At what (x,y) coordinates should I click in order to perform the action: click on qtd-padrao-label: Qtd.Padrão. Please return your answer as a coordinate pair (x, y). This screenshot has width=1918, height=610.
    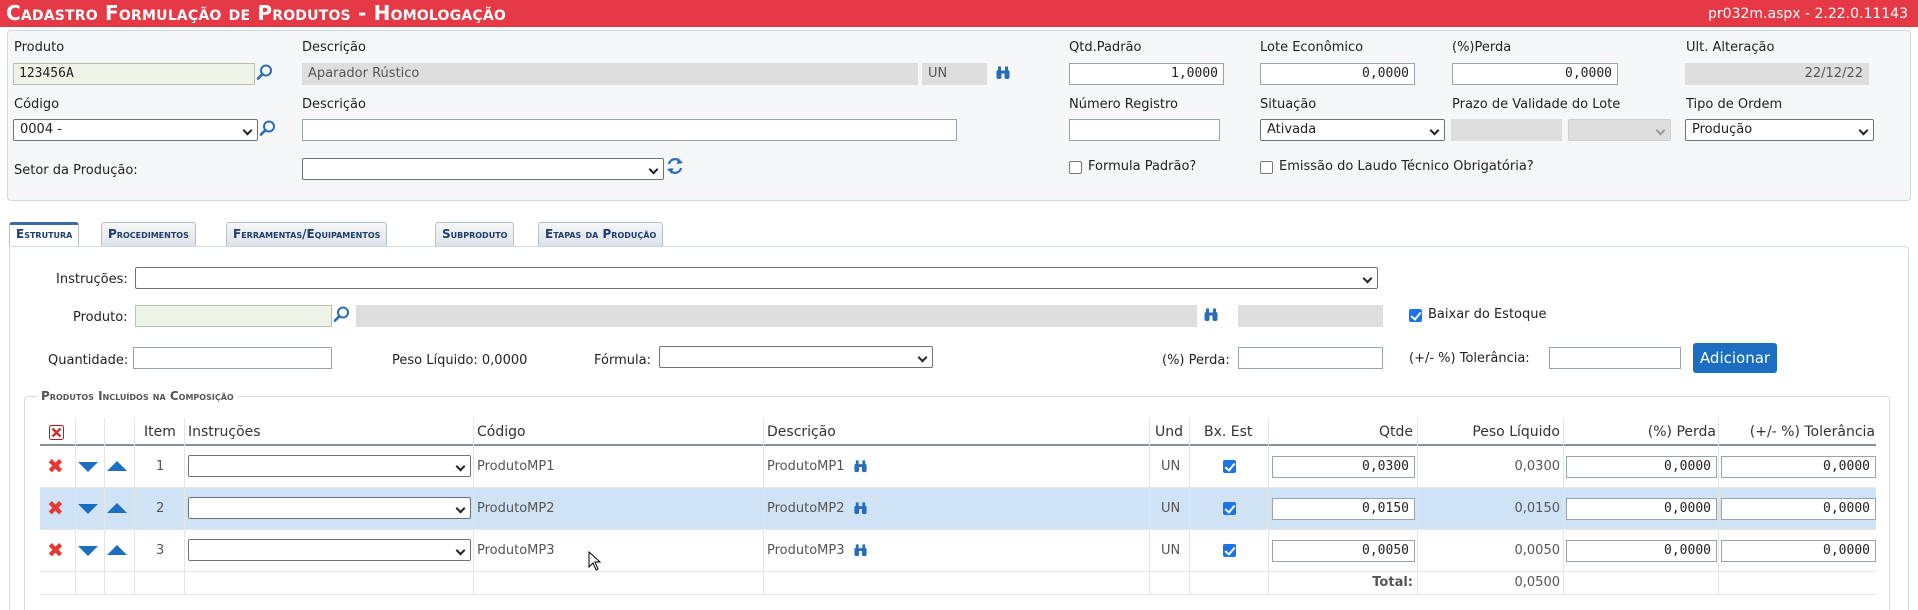
    Looking at the image, I should click on (1105, 47).